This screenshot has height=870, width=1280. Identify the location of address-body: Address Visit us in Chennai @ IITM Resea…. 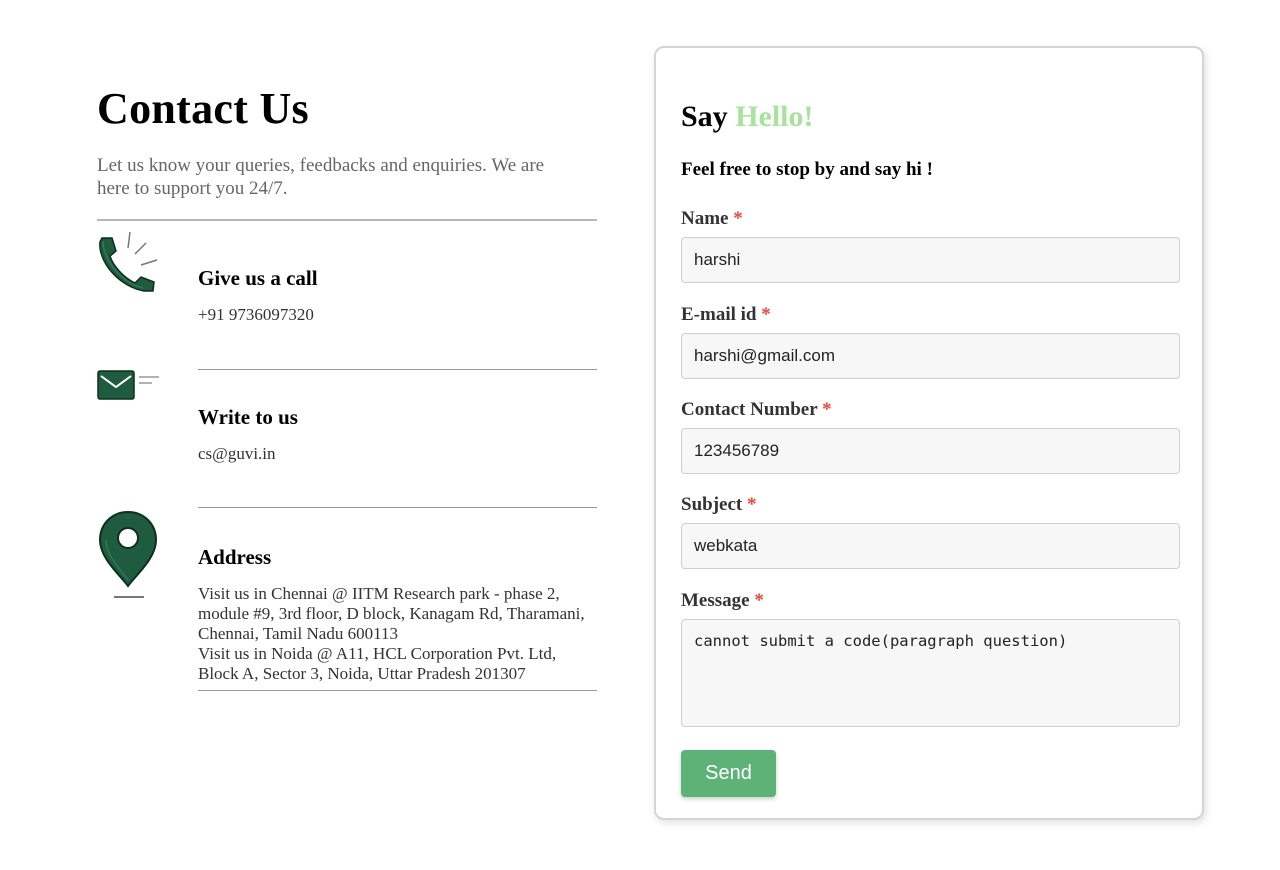
(397, 617).